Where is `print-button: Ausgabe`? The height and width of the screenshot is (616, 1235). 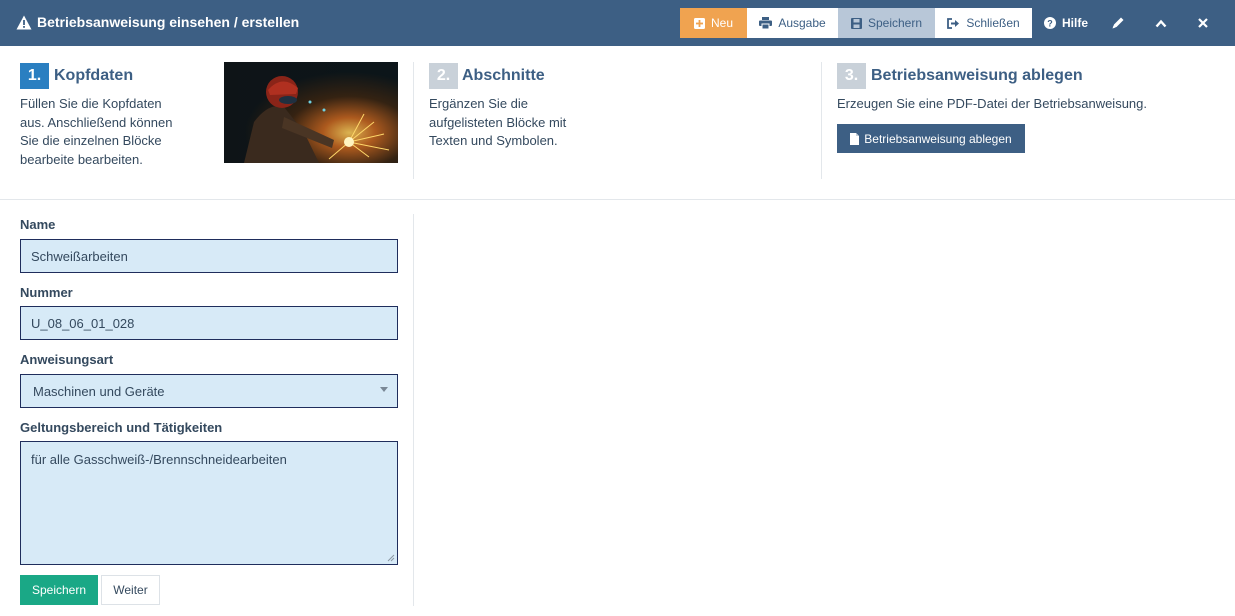 print-button: Ausgabe is located at coordinates (792, 23).